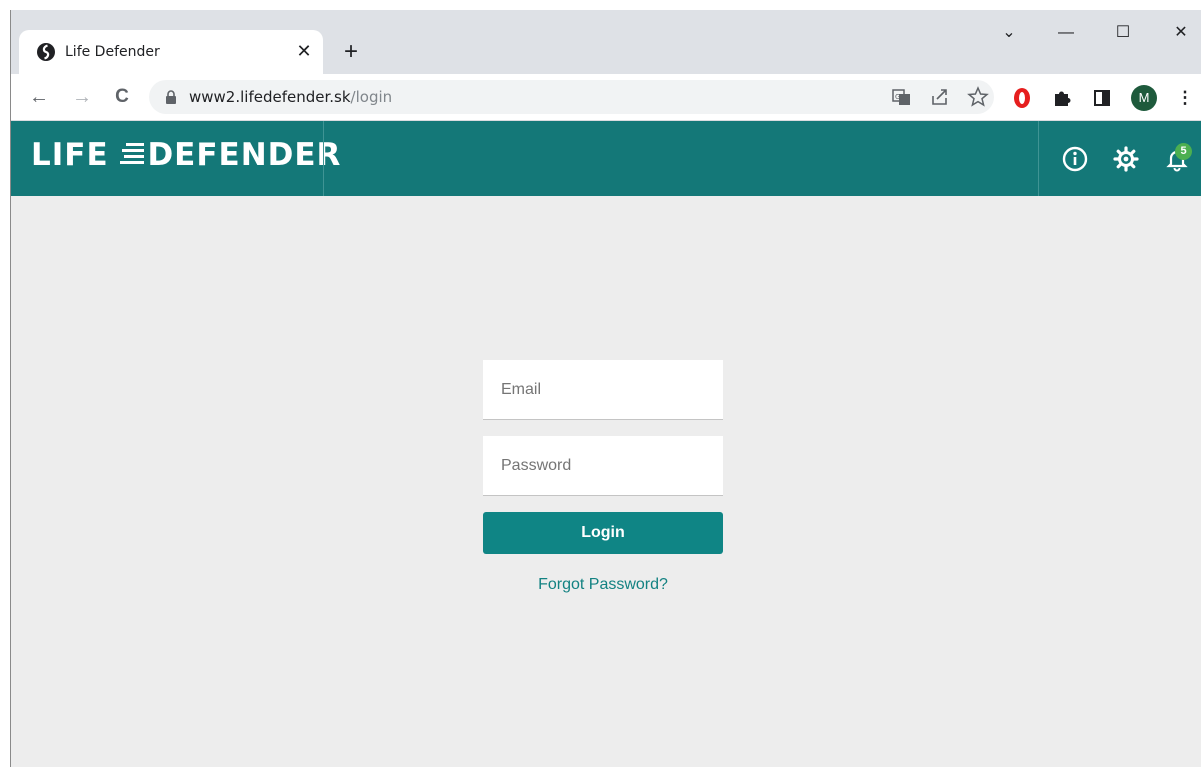  What do you see at coordinates (1185, 98) in the screenshot?
I see `menu-icon: ⋮` at bounding box center [1185, 98].